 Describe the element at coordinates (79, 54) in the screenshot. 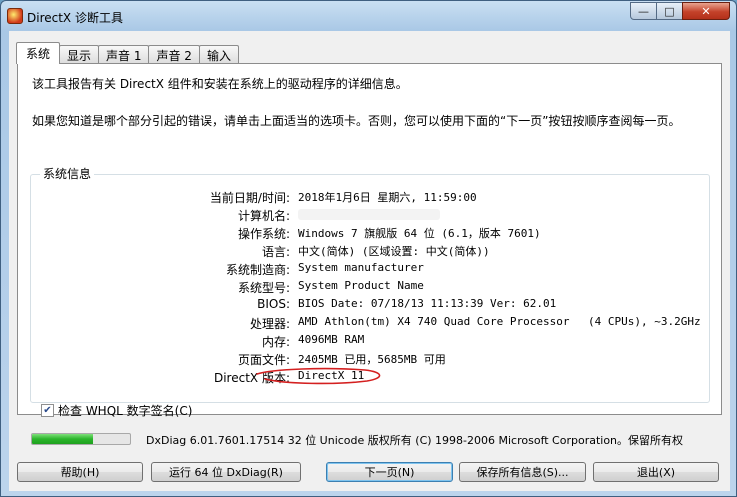

I see `tab-display: 显示` at that location.